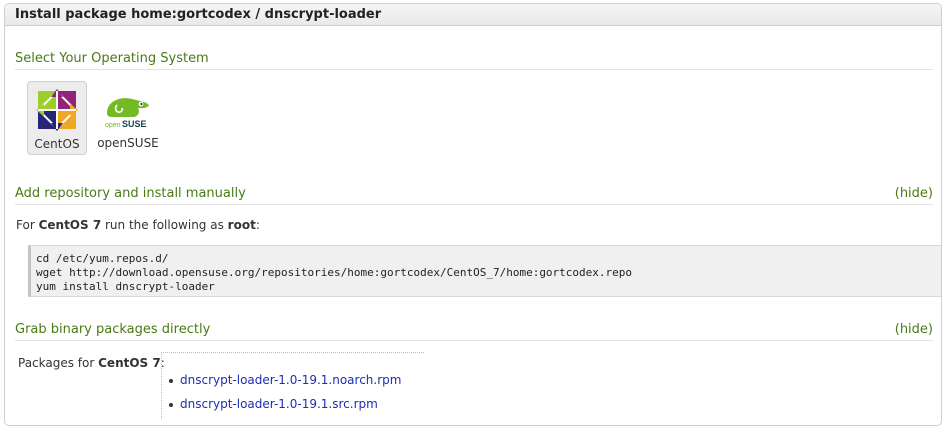 This screenshot has width=945, height=428. I want to click on instr-prefix: For, so click(27, 225).